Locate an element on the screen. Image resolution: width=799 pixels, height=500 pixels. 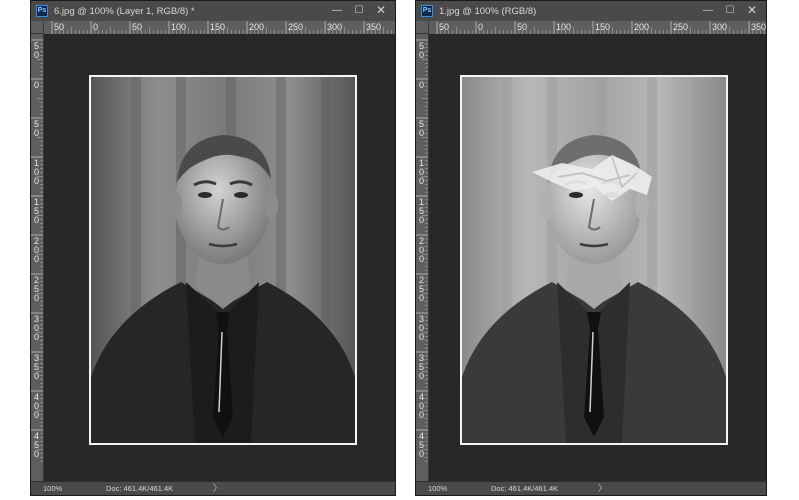
document-title: 6.jpg @ 100% (Layer 1, RGB/8) * is located at coordinates (124, 11).